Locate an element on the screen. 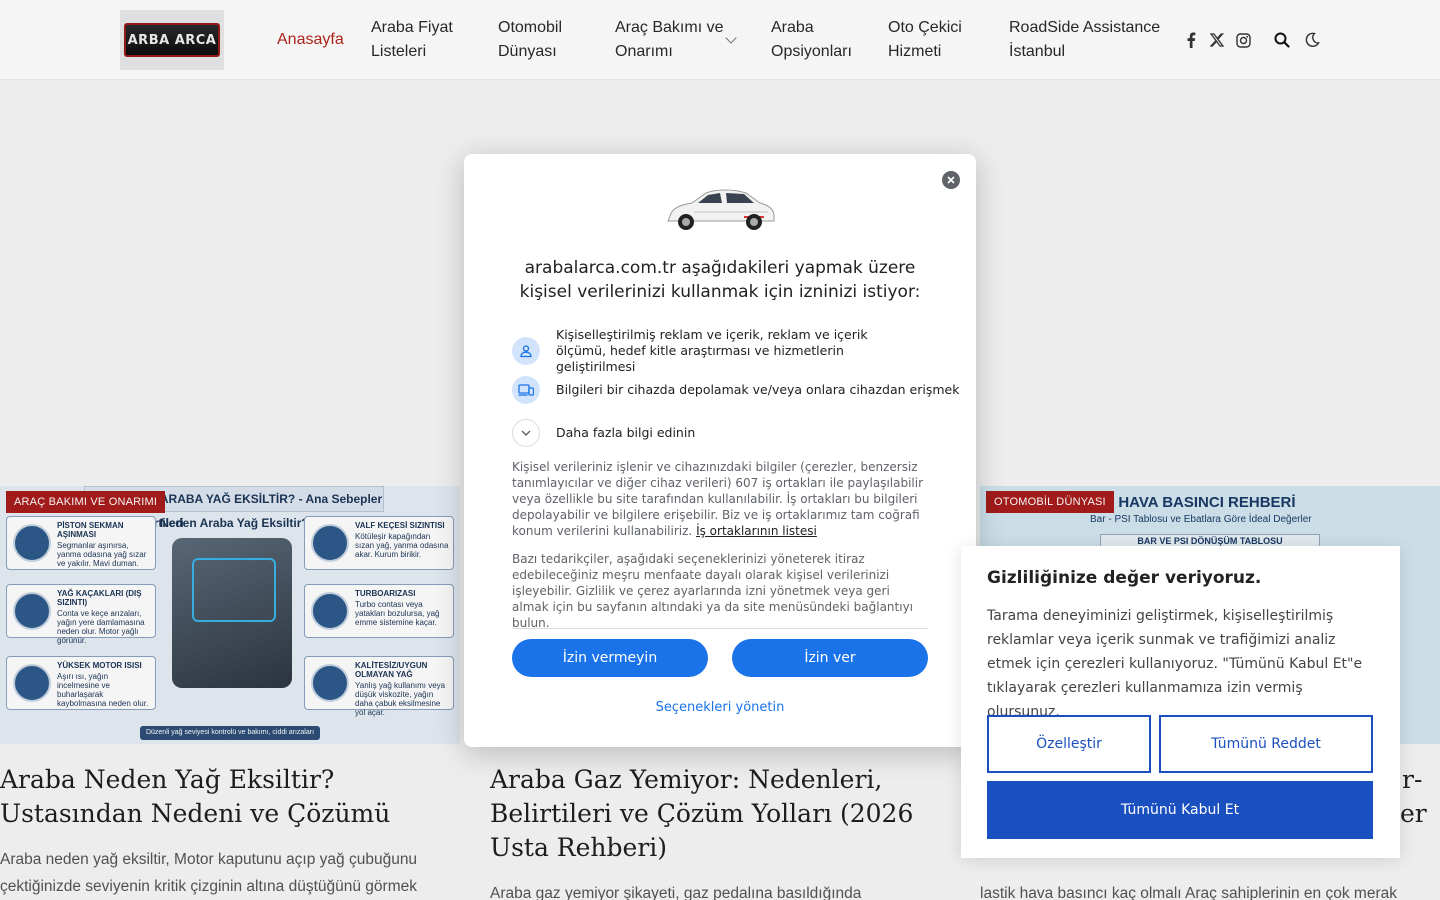 The image size is (1440, 900). deny-button: İzin vermeyin is located at coordinates (610, 658).